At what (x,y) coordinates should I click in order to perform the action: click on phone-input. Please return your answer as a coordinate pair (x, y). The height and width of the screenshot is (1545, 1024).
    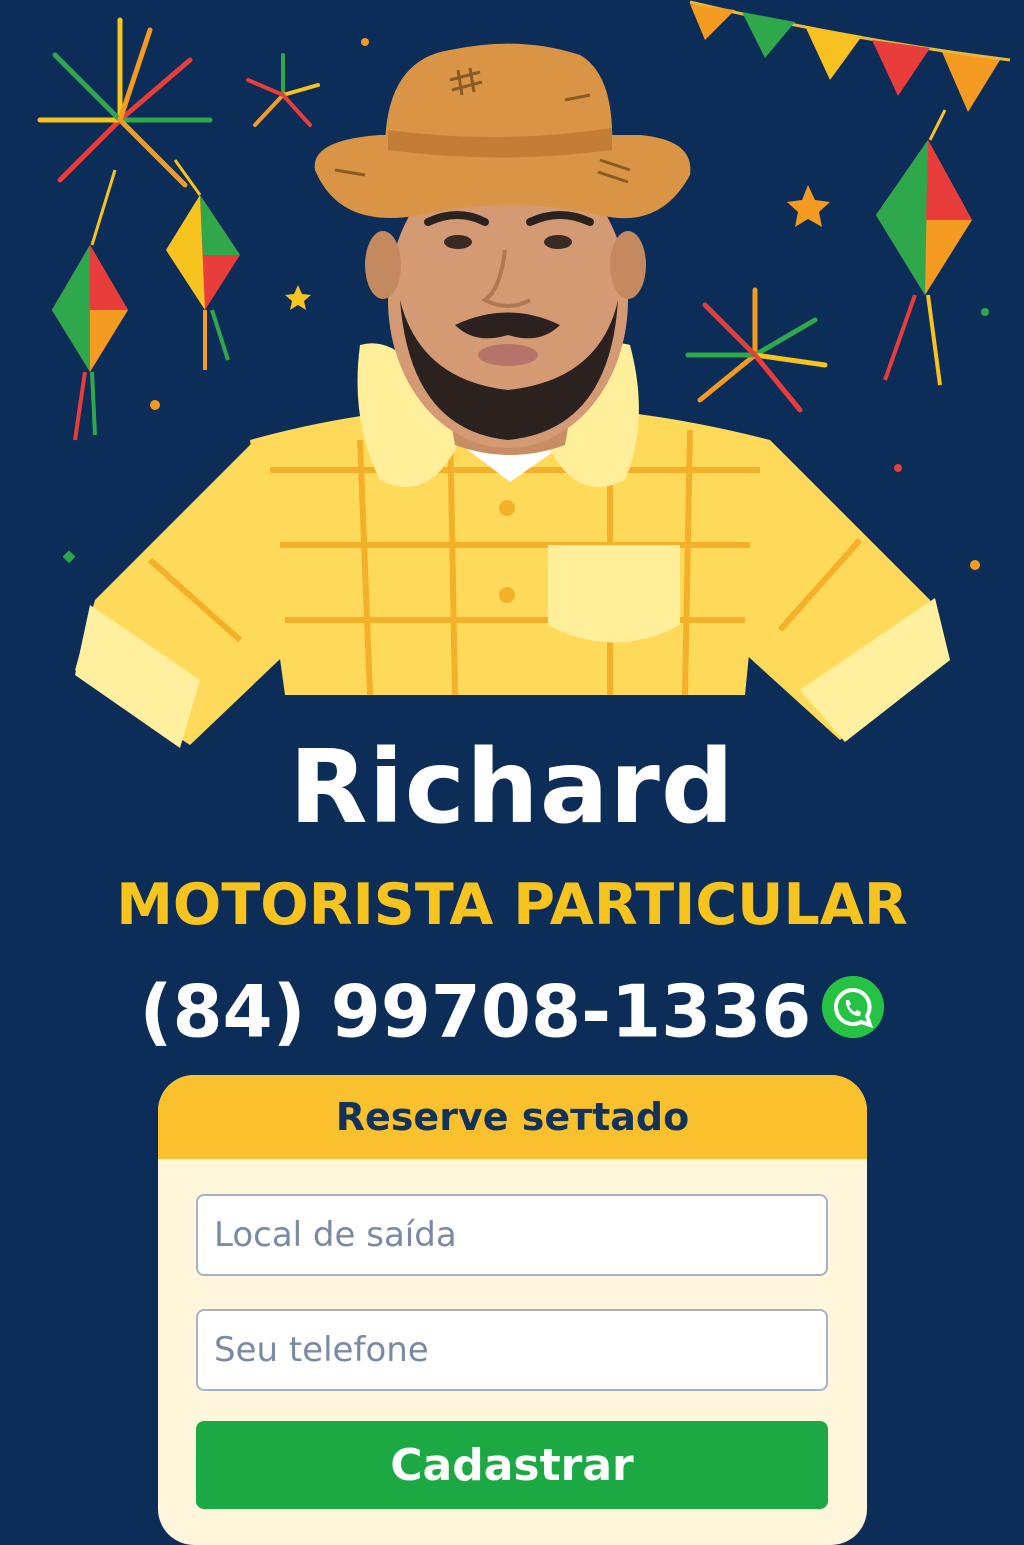
    Looking at the image, I should click on (512, 1350).